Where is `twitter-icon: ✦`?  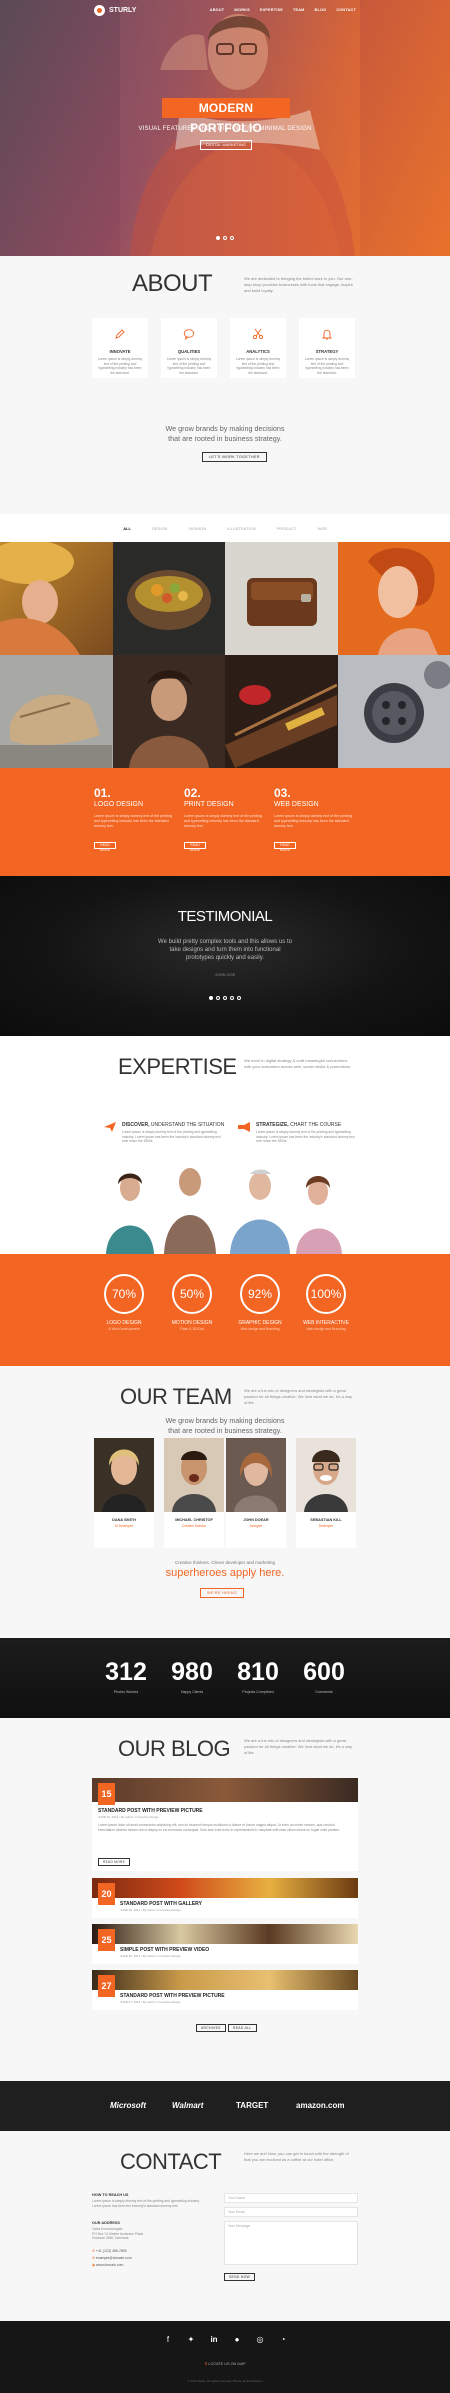 twitter-icon: ✦ is located at coordinates (191, 2340).